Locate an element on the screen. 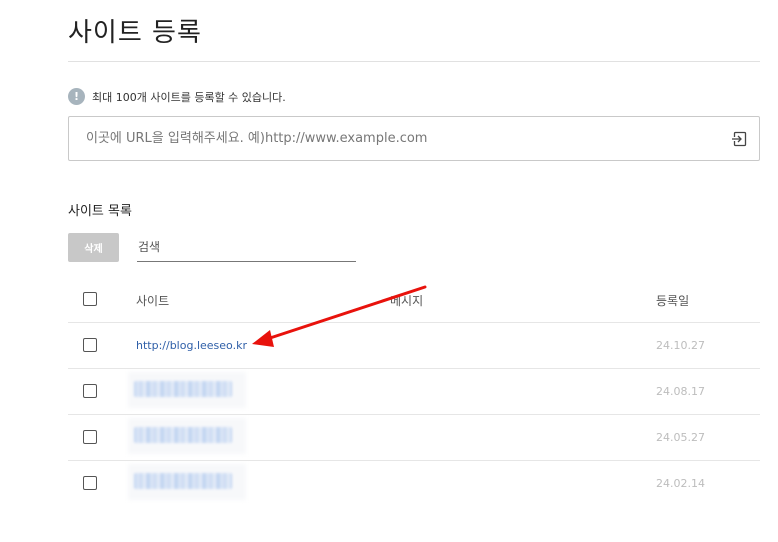 Image resolution: width=778 pixels, height=542 pixels. table-header: 사이트 메시지 등록일 is located at coordinates (414, 300).